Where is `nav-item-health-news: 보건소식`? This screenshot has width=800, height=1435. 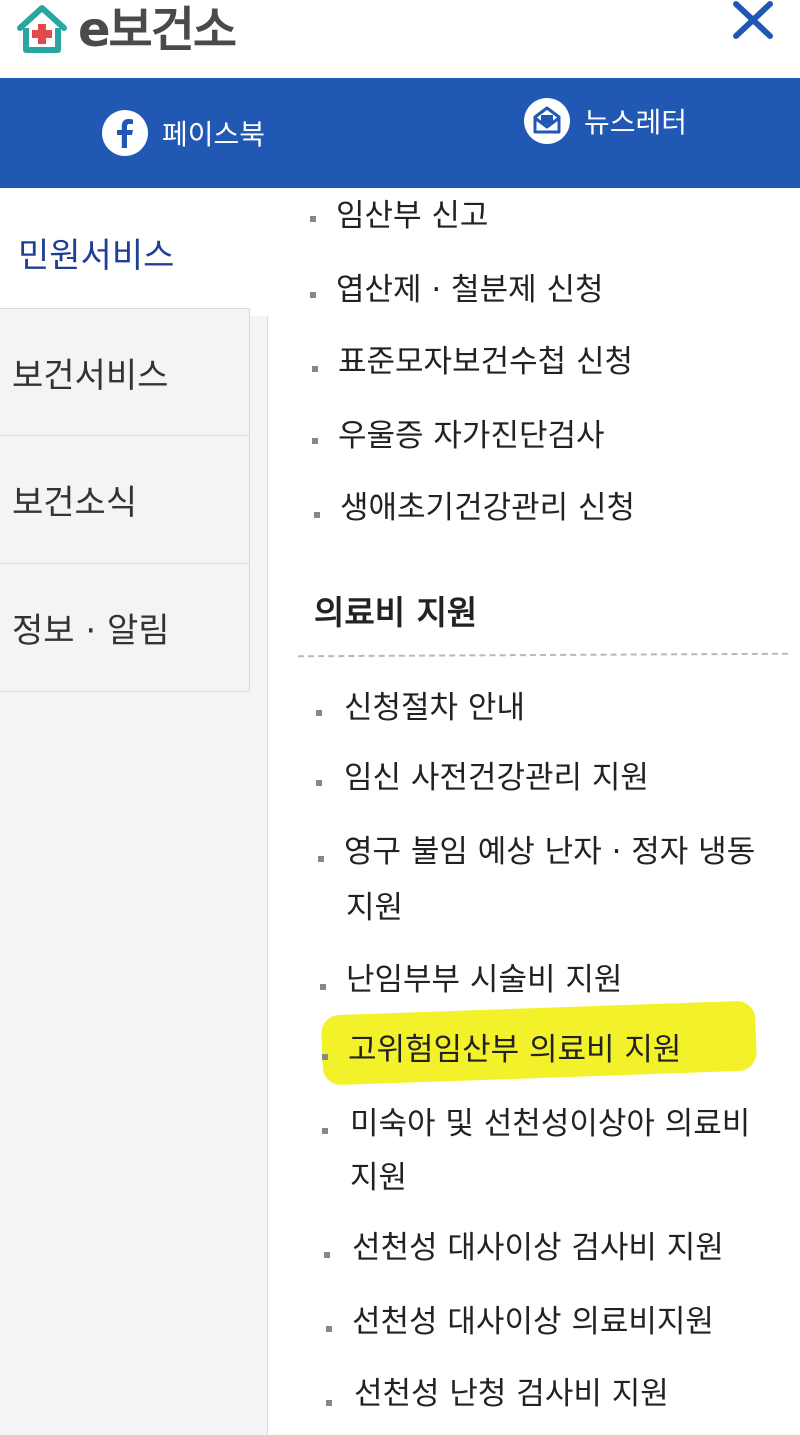
nav-item-health-news: 보건소식 is located at coordinates (125, 500).